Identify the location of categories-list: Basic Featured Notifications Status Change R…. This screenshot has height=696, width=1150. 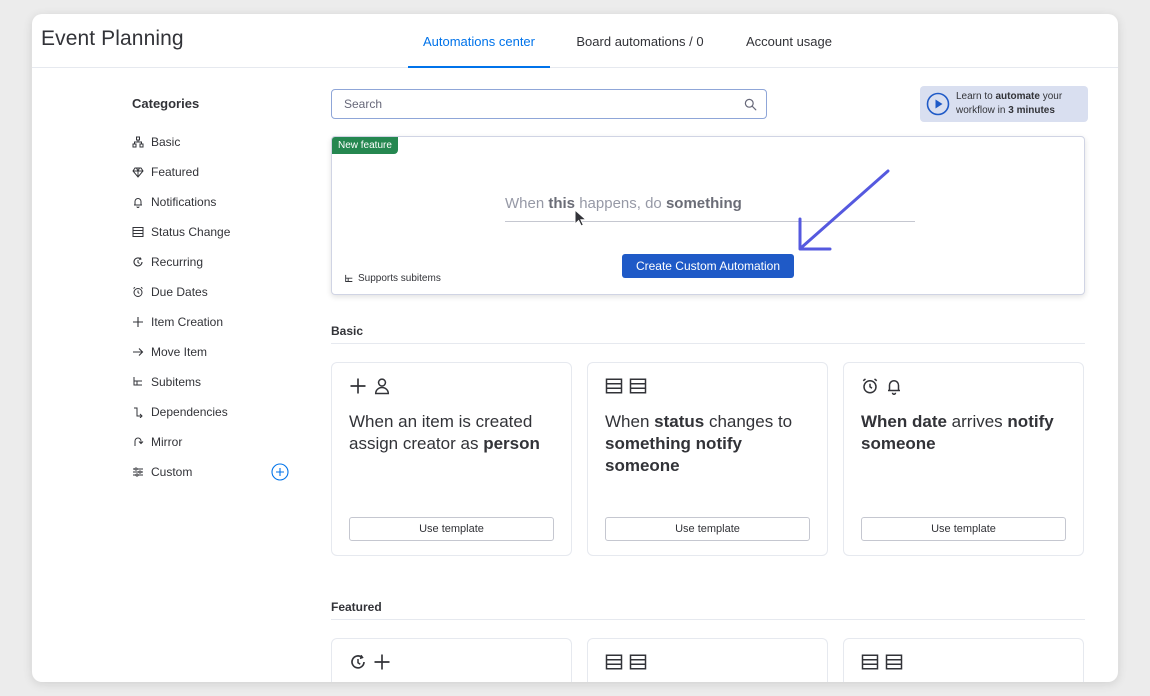
(212, 307).